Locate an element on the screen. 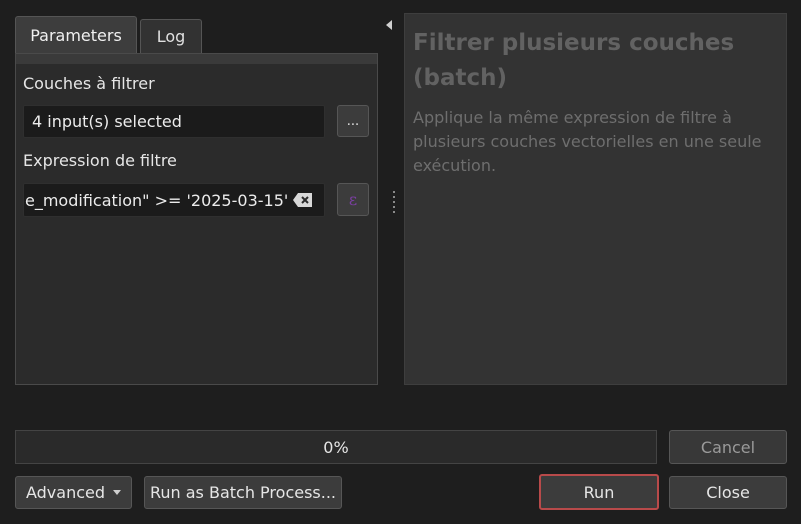 This screenshot has height=524, width=801. layers-label: Couches à filtrer is located at coordinates (89, 83).